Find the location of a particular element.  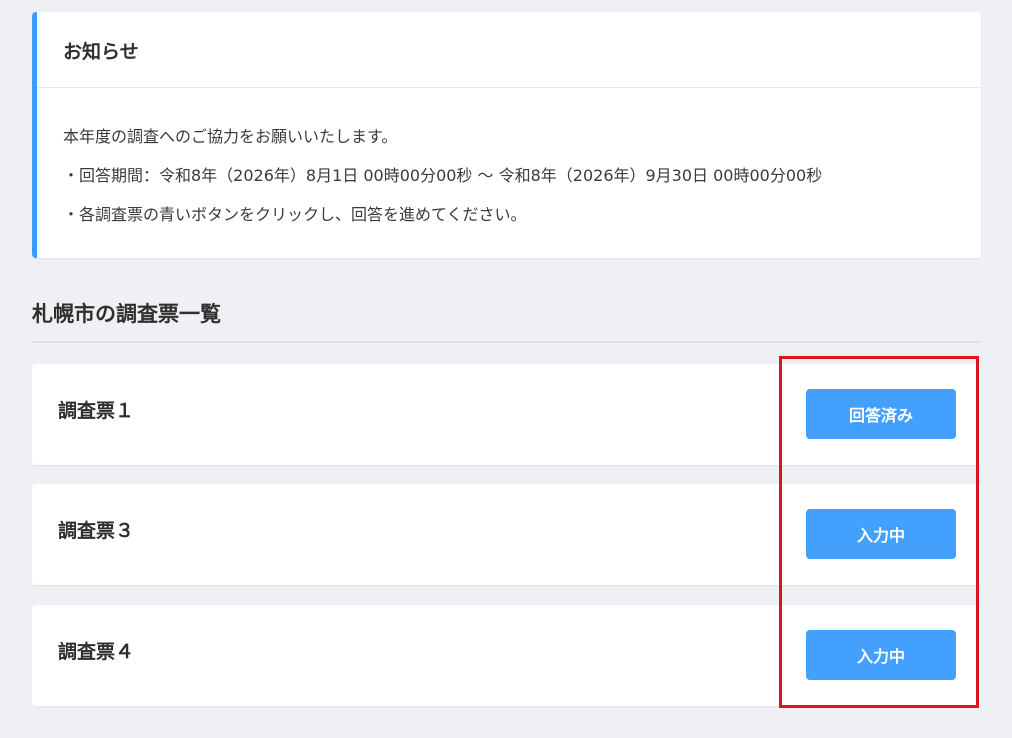

survey-list-title: 札幌市の調査票一覧 is located at coordinates (126, 314).